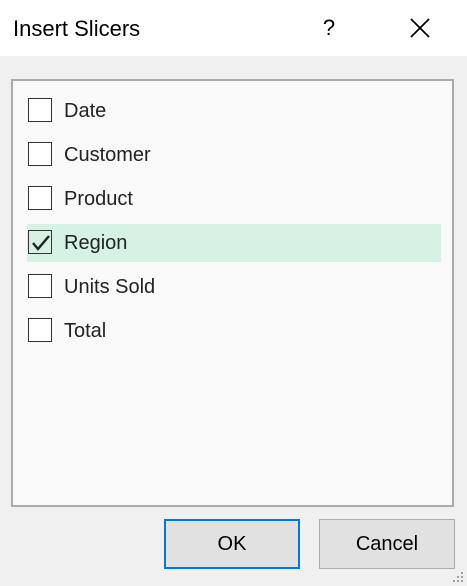 This screenshot has height=586, width=467. I want to click on close-icon, so click(420, 28).